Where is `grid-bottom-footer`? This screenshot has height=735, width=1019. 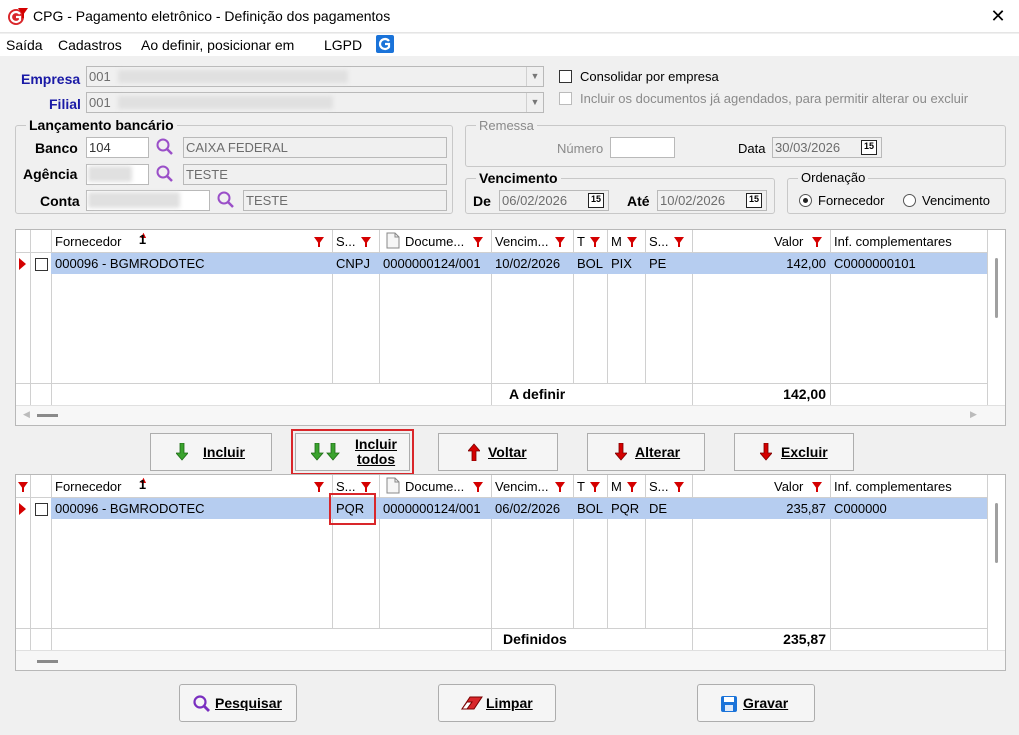
grid-bottom-footer is located at coordinates (501, 638).